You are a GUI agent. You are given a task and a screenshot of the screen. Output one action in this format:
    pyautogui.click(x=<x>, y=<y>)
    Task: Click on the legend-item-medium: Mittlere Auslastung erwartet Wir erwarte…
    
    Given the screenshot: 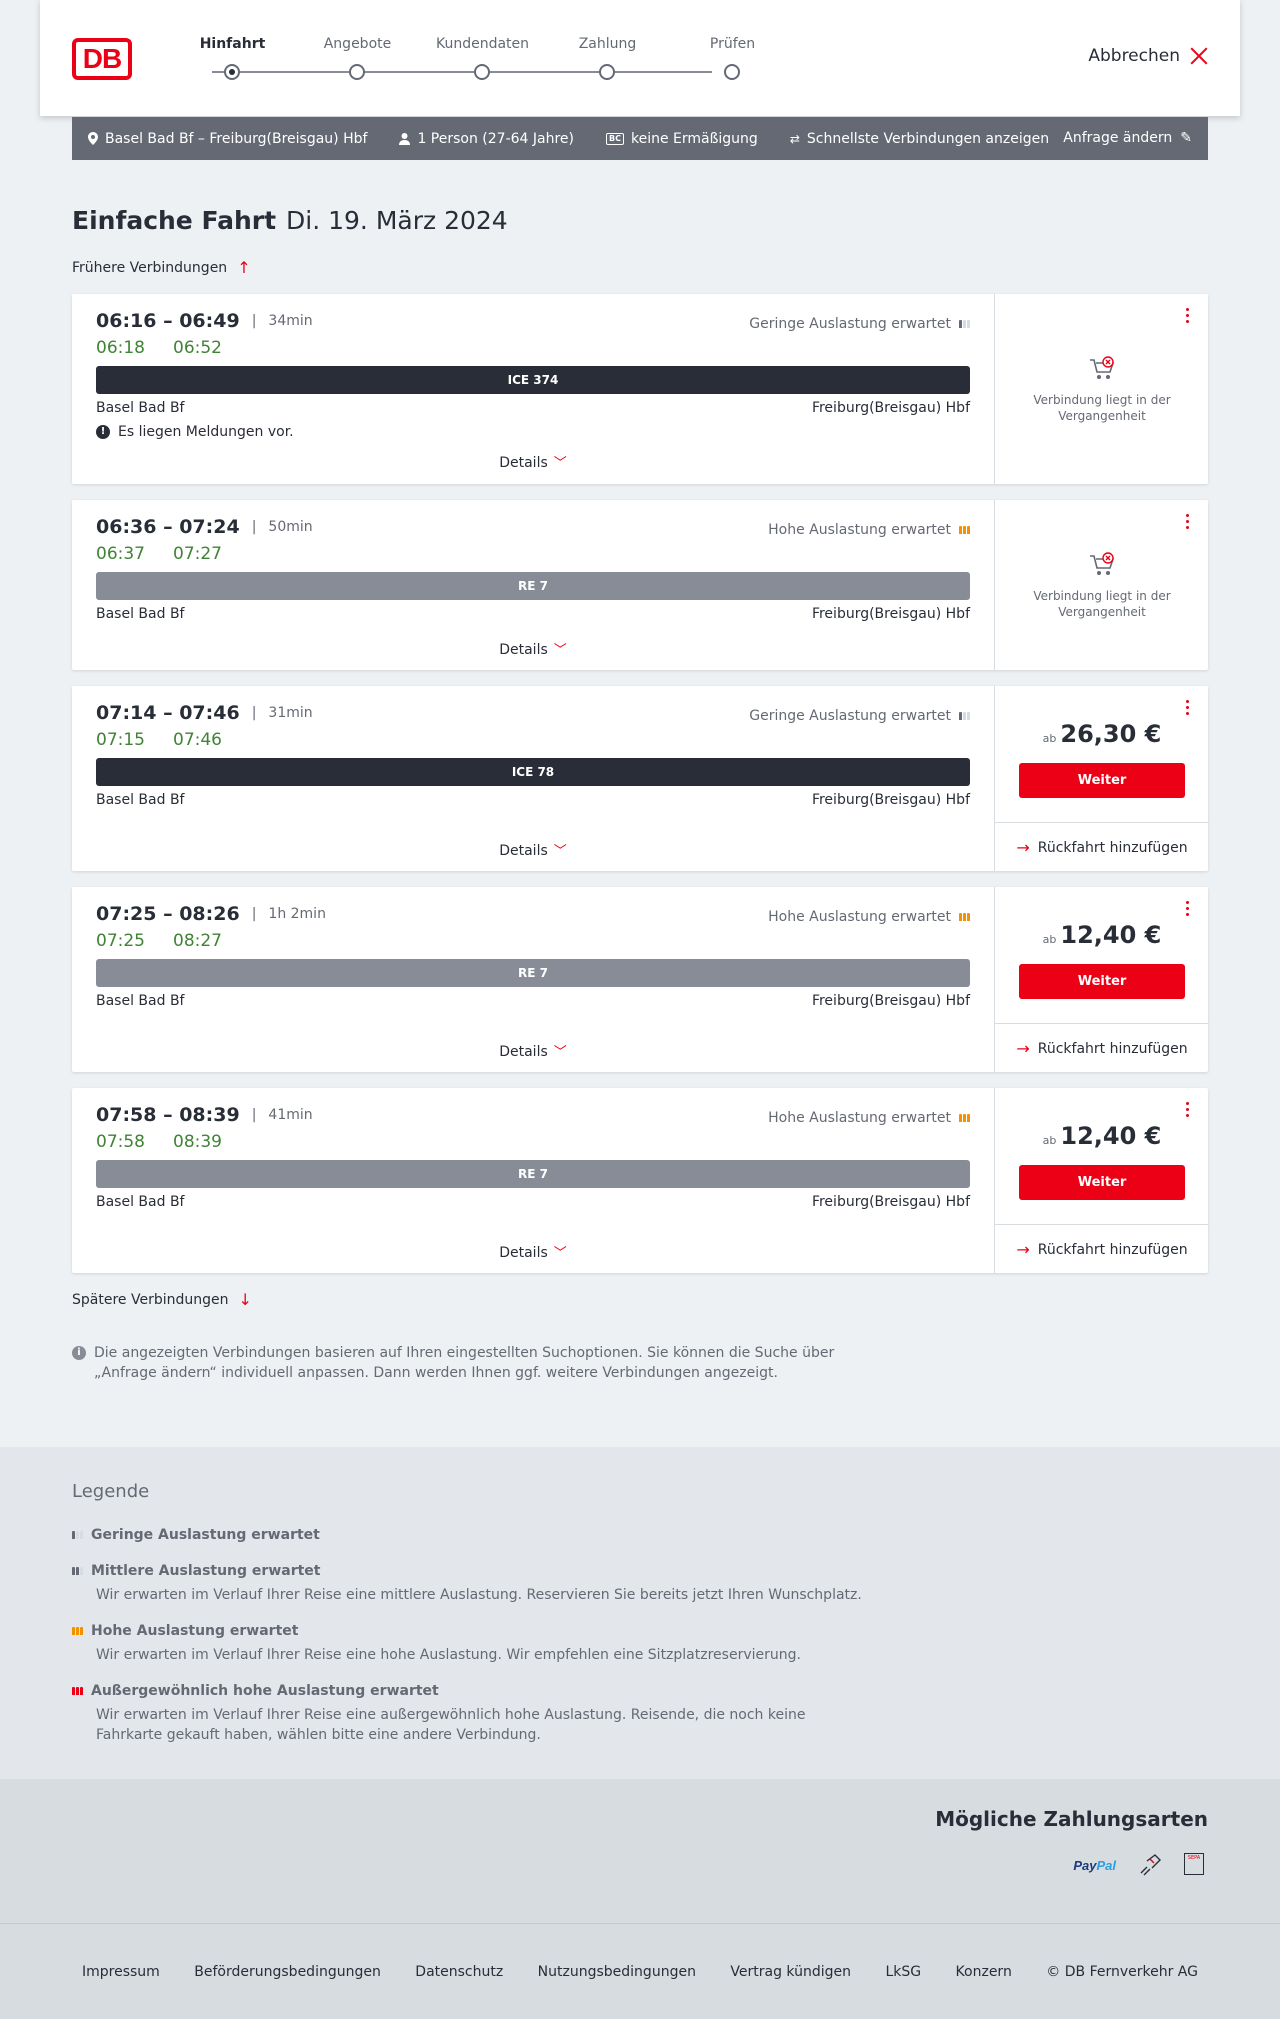 What is the action you would take?
    pyautogui.click(x=472, y=1584)
    